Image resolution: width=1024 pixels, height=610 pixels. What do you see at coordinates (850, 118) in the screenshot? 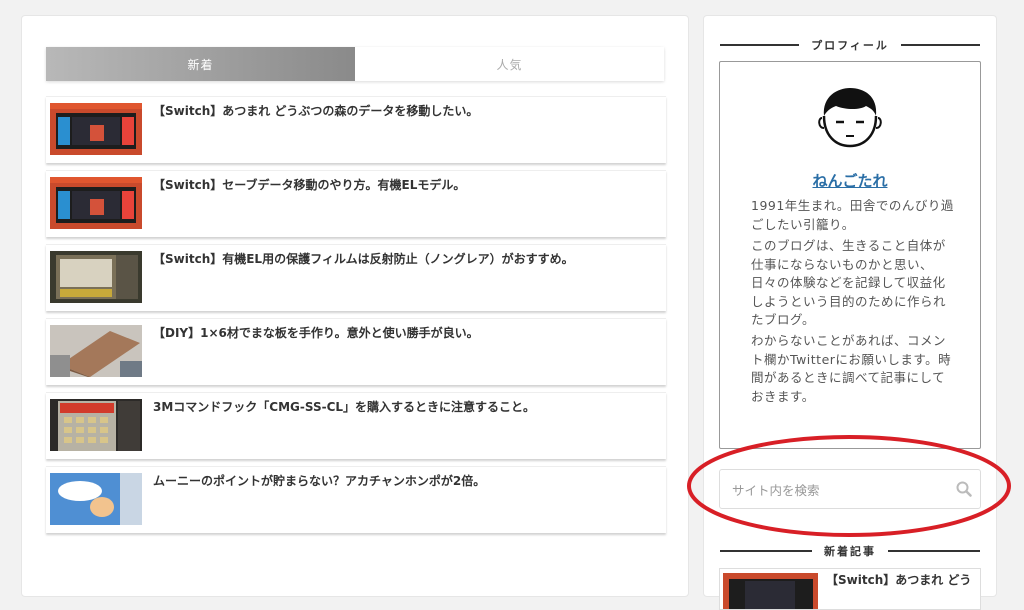
I see `avatar` at bounding box center [850, 118].